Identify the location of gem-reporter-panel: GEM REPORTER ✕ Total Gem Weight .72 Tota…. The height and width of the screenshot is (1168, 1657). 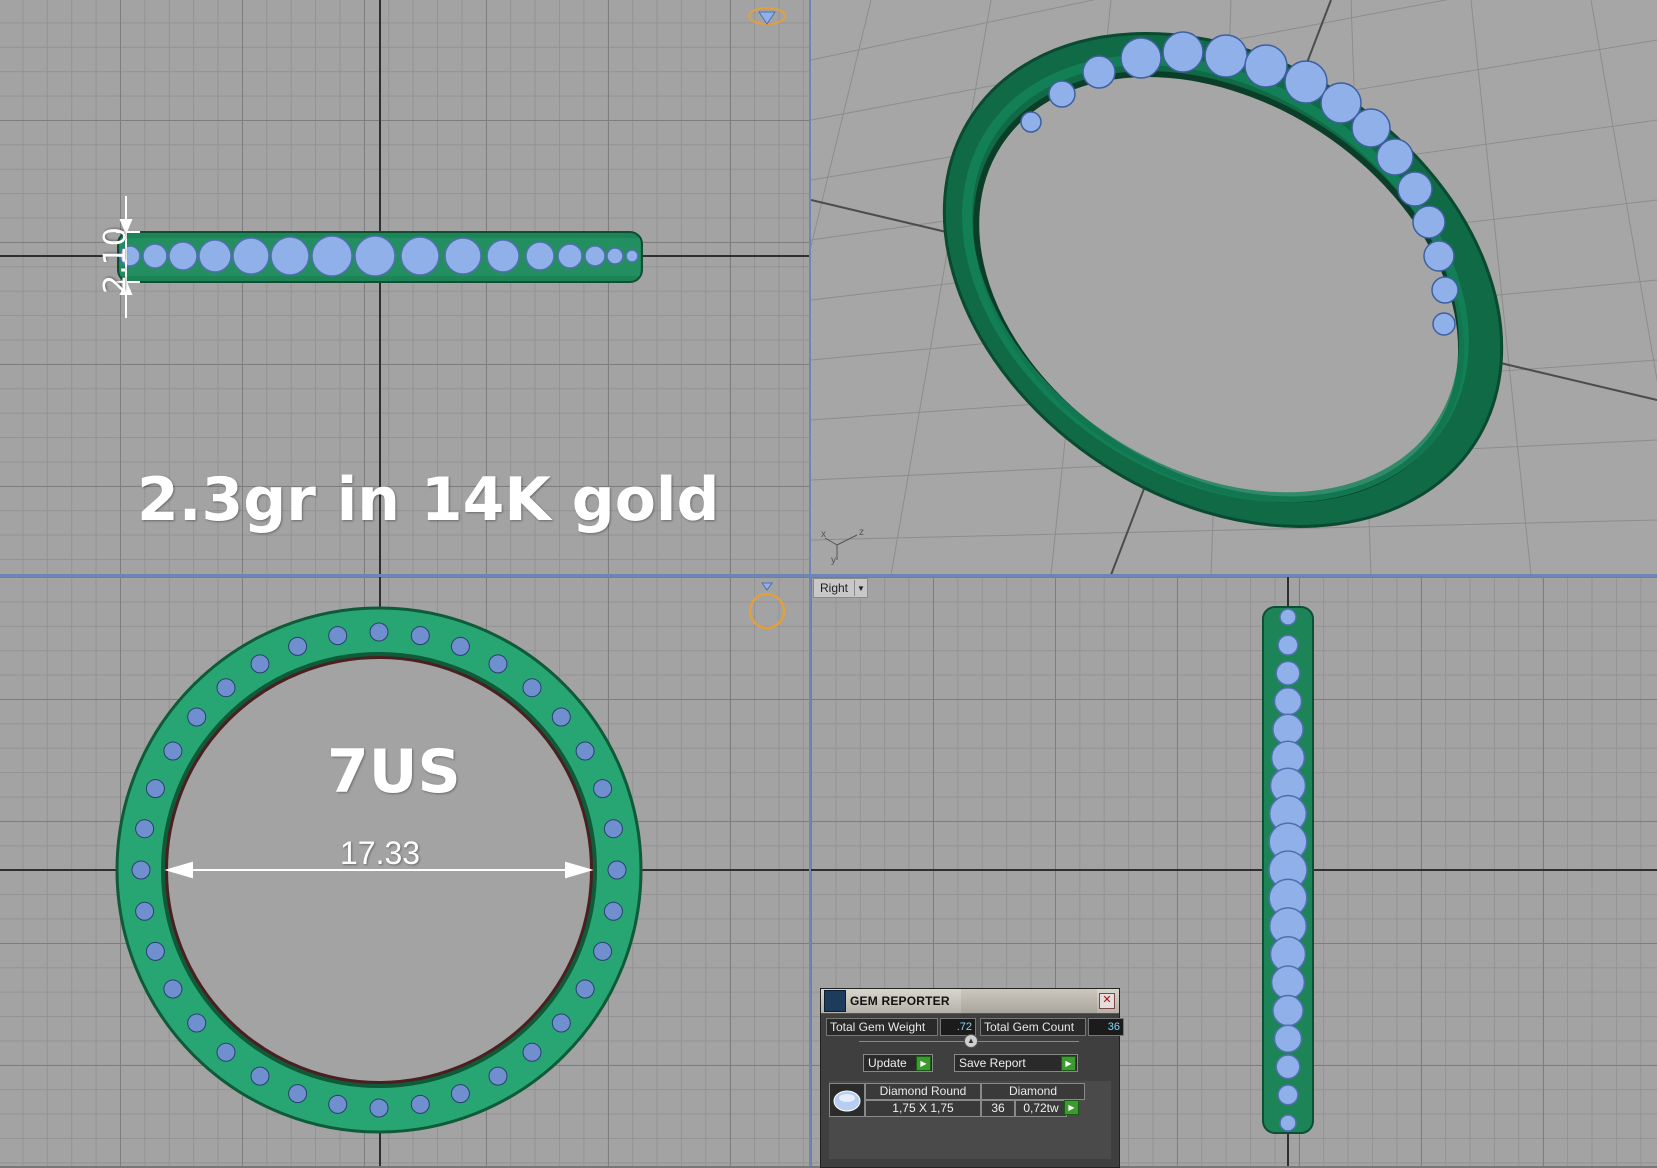
(972, 1078).